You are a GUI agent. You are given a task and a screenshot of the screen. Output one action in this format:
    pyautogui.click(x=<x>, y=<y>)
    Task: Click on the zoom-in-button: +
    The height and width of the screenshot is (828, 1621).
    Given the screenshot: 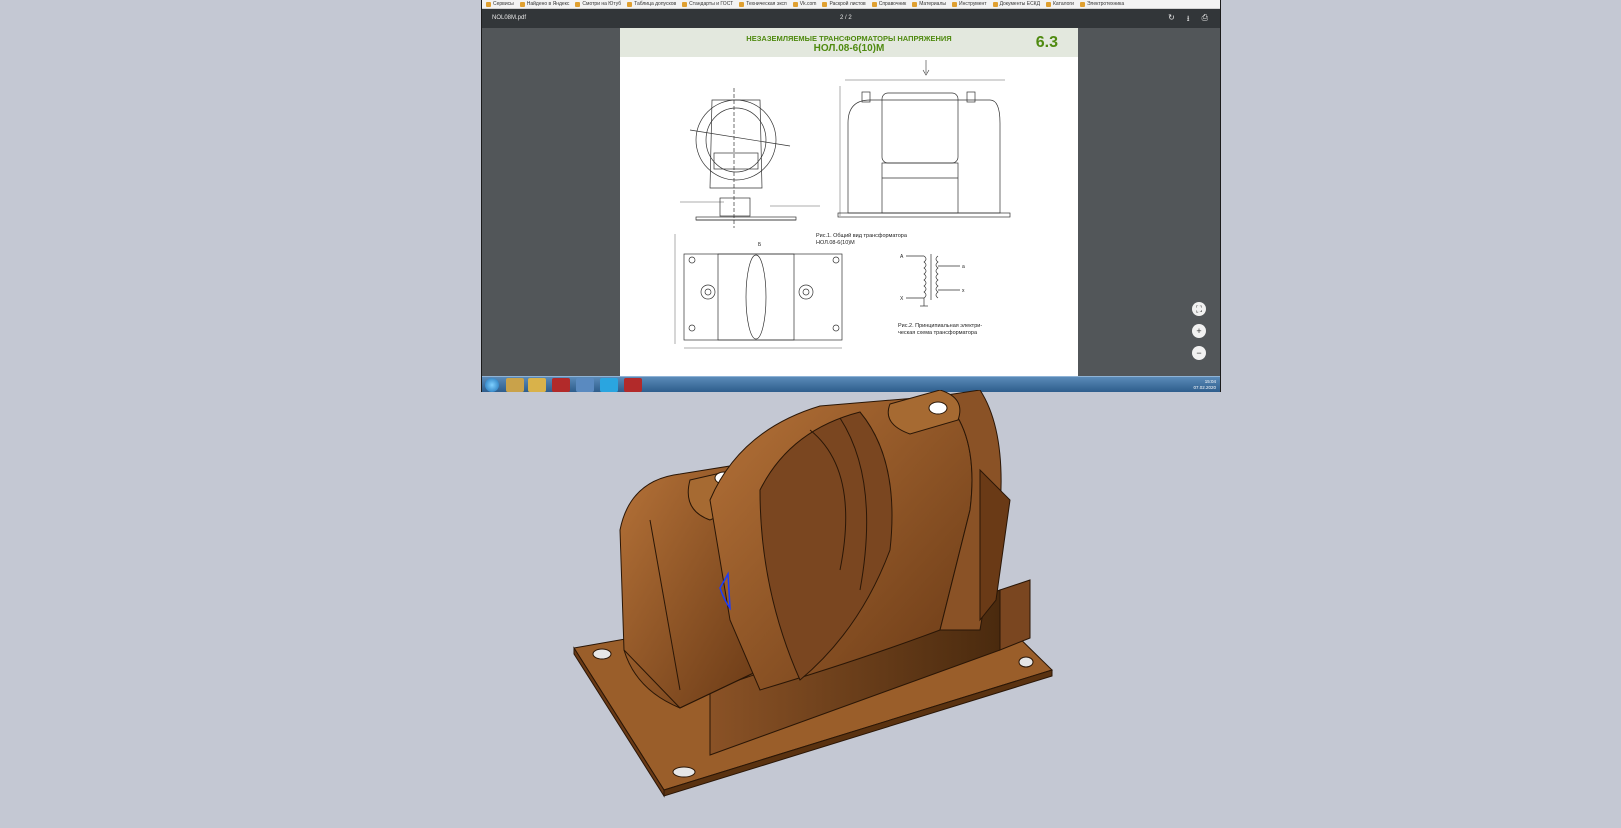 What is the action you would take?
    pyautogui.click(x=1199, y=331)
    